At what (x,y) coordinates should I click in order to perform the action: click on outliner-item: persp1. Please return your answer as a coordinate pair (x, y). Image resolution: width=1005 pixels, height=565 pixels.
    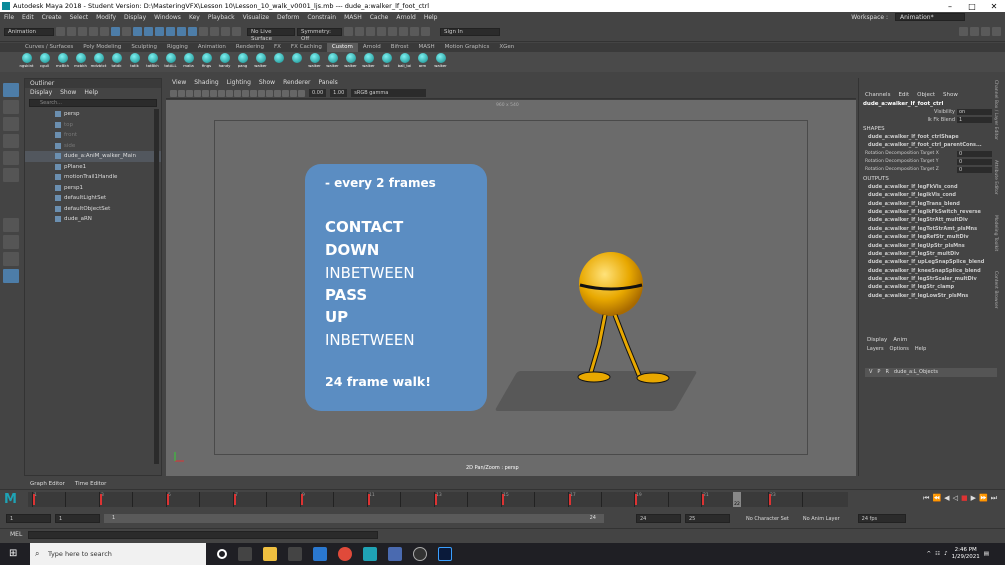
    Looking at the image, I should click on (93, 188).